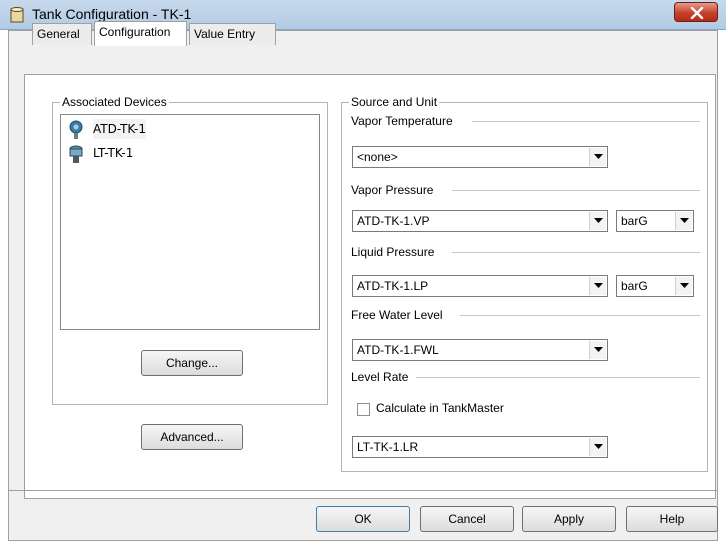 This screenshot has height=549, width=726. I want to click on close-button, so click(696, 12).